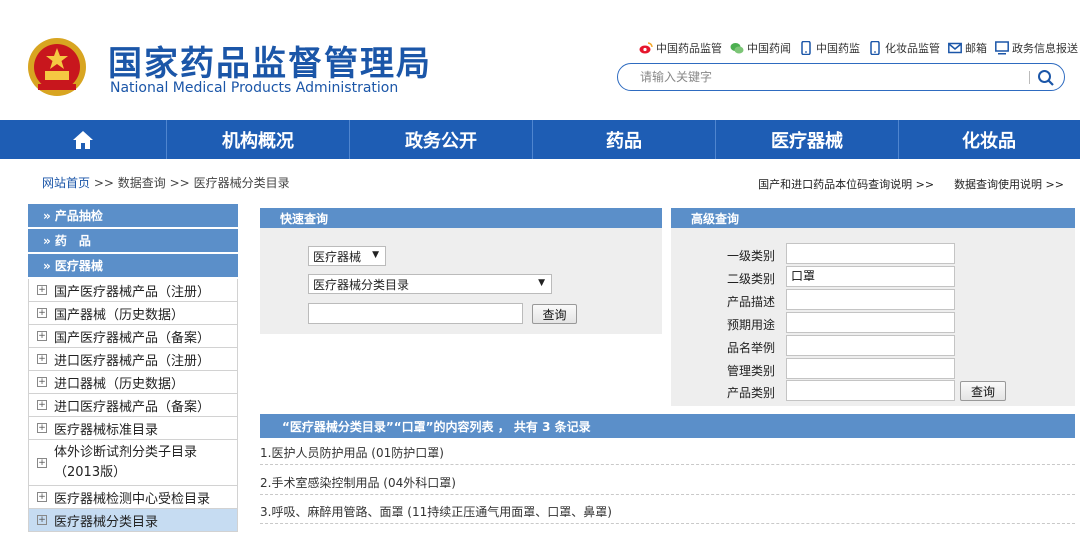 This screenshot has height=539, width=1080. Describe the element at coordinates (1046, 78) in the screenshot. I see `search-icon` at that location.